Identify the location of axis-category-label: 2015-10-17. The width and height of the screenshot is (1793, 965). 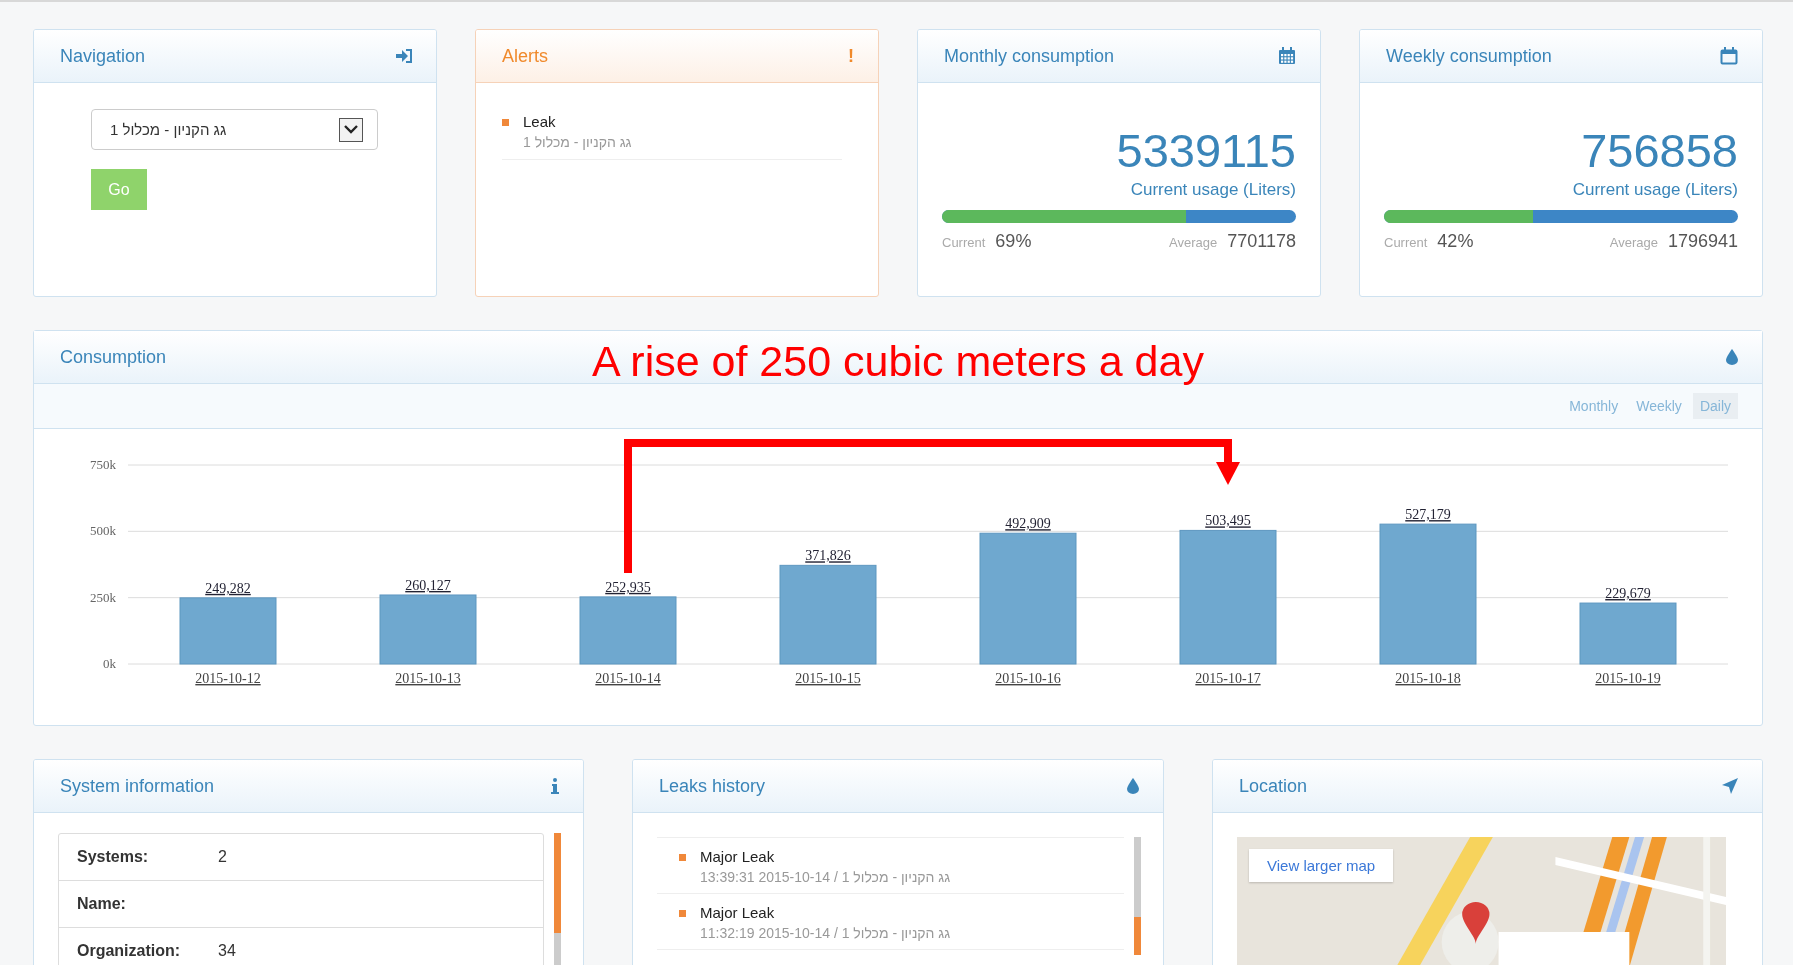
(1228, 678).